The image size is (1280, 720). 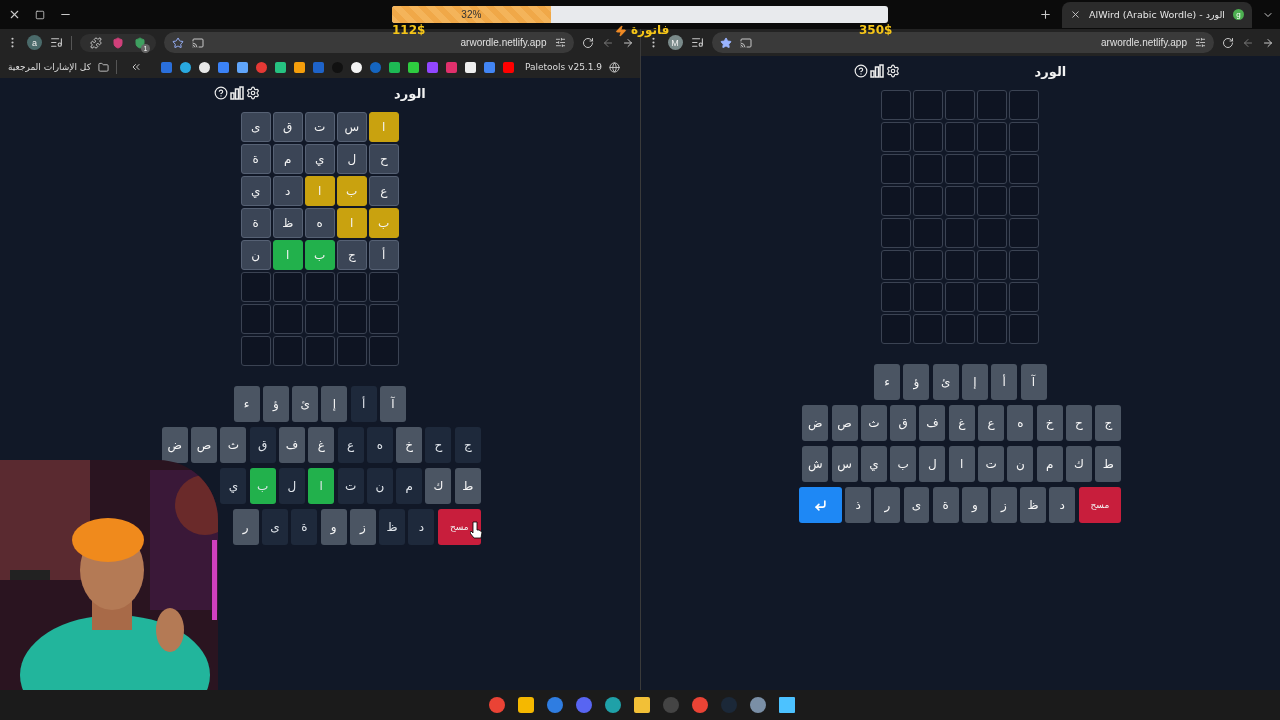 I want to click on letter-tile: س, so click(x=351, y=127).